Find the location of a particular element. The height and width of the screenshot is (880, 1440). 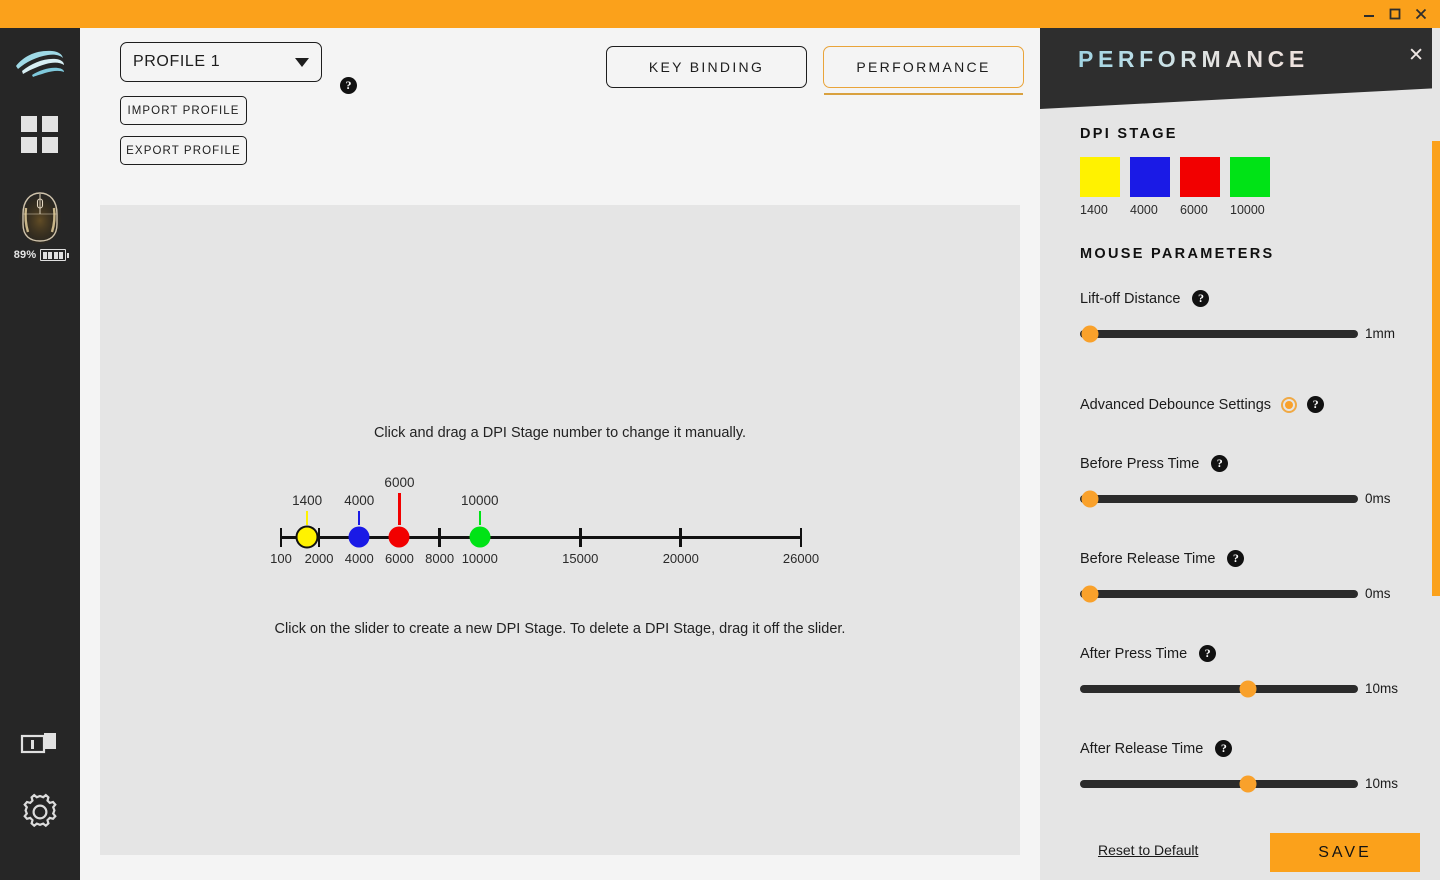

panel-title: PERFORMANCE is located at coordinates (1193, 59).